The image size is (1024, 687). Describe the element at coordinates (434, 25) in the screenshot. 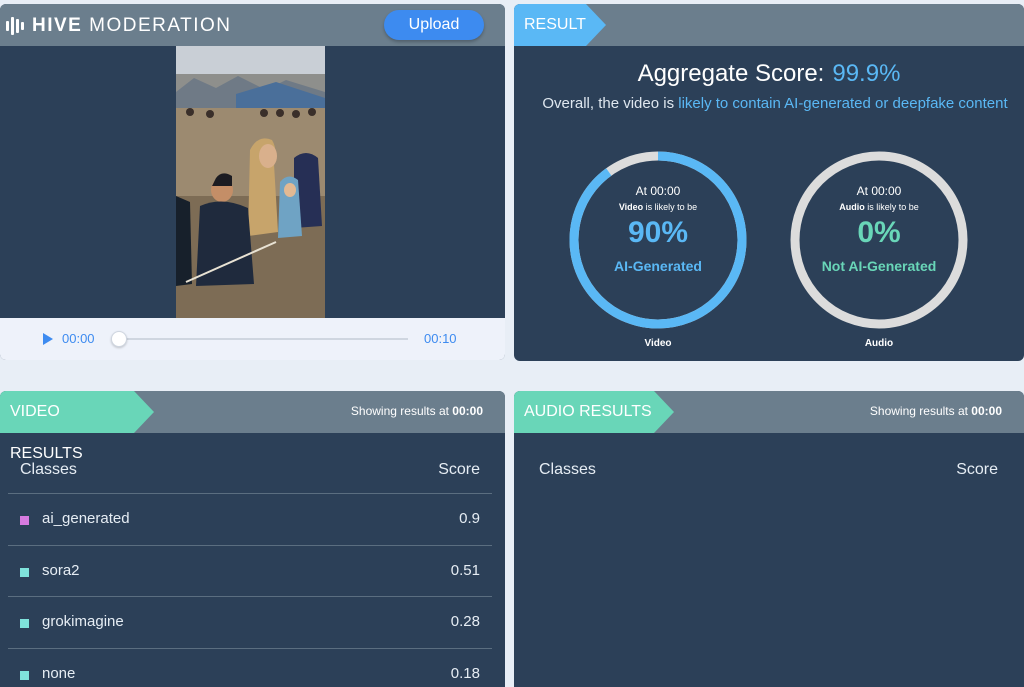

I see `upload-button: Upload` at that location.